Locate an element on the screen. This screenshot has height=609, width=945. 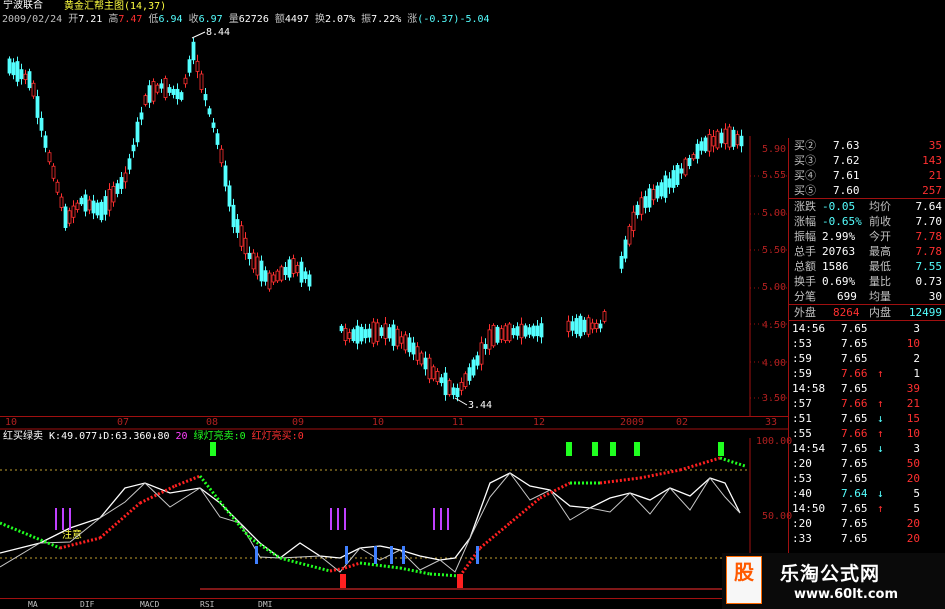
bid-row: 买④ 7.61 21 is located at coordinates (868, 175).